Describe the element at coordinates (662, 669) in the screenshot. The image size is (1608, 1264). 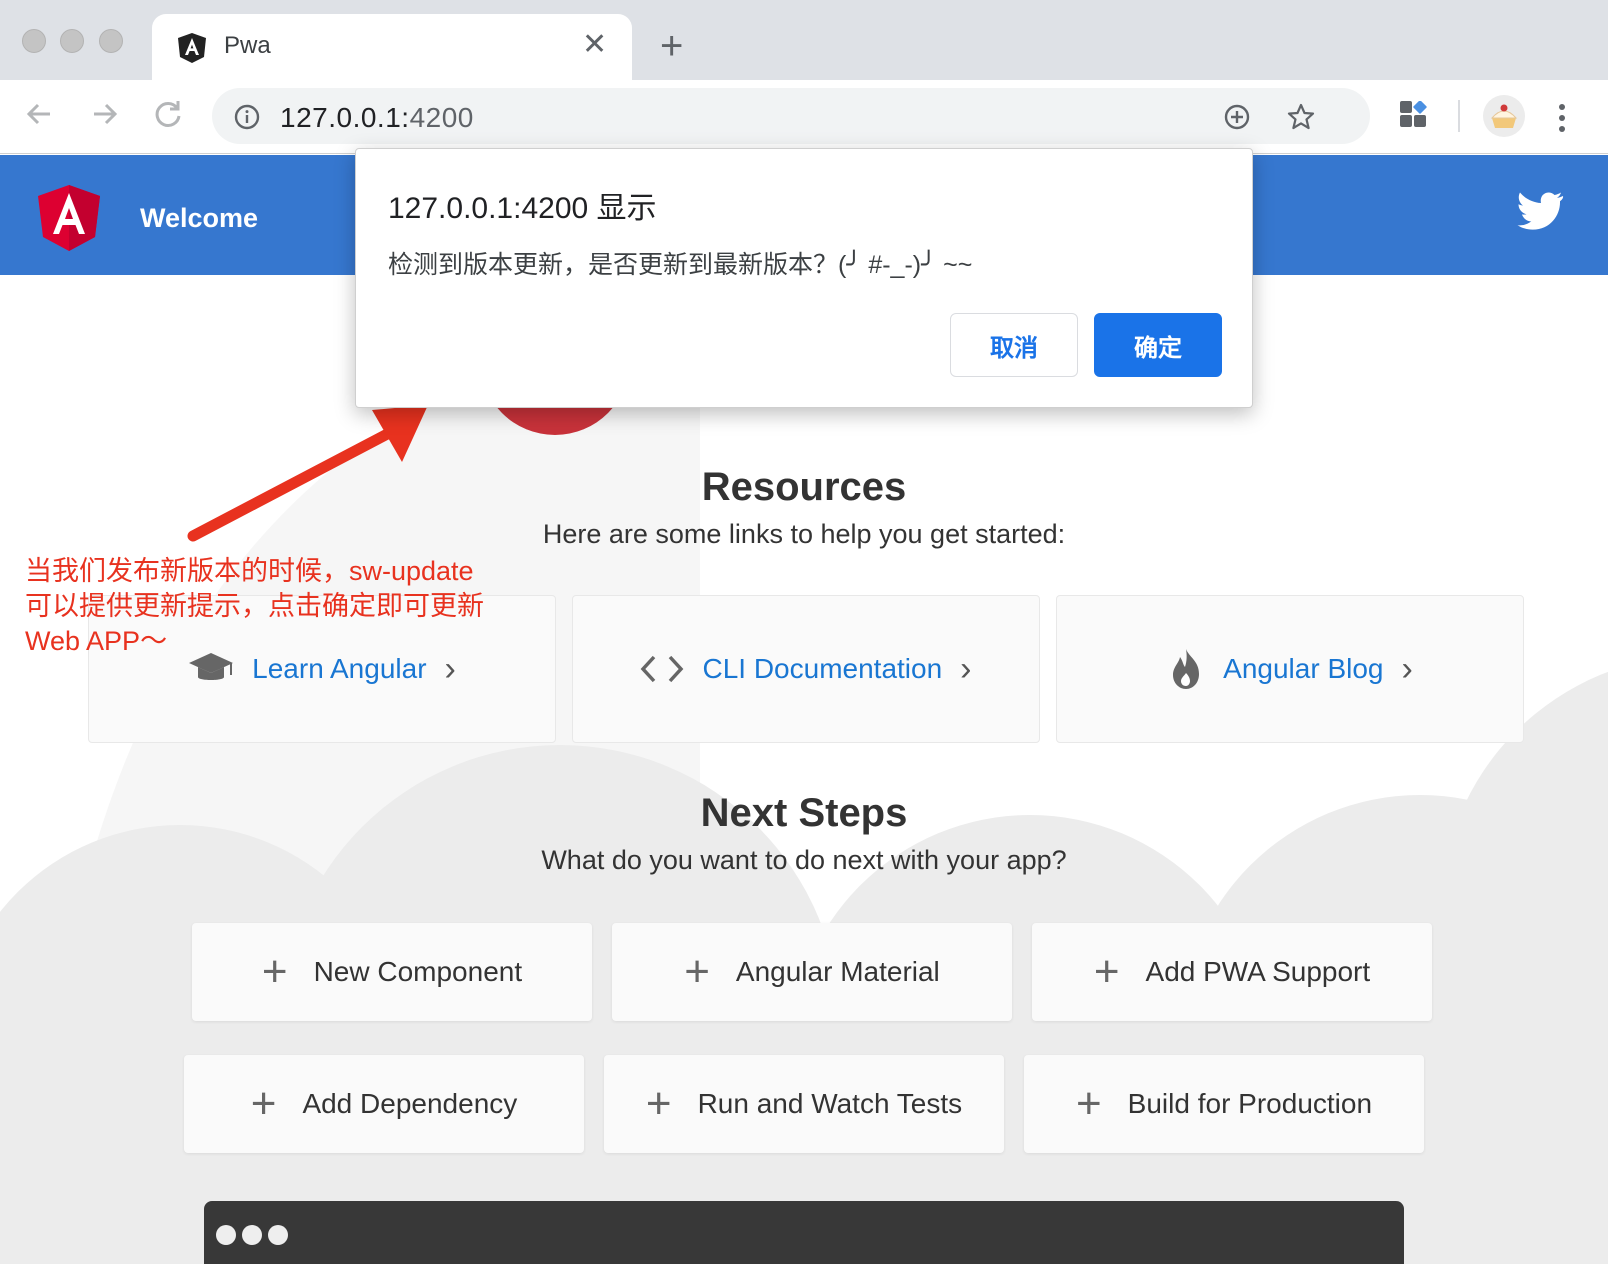
I see `code-icon` at that location.